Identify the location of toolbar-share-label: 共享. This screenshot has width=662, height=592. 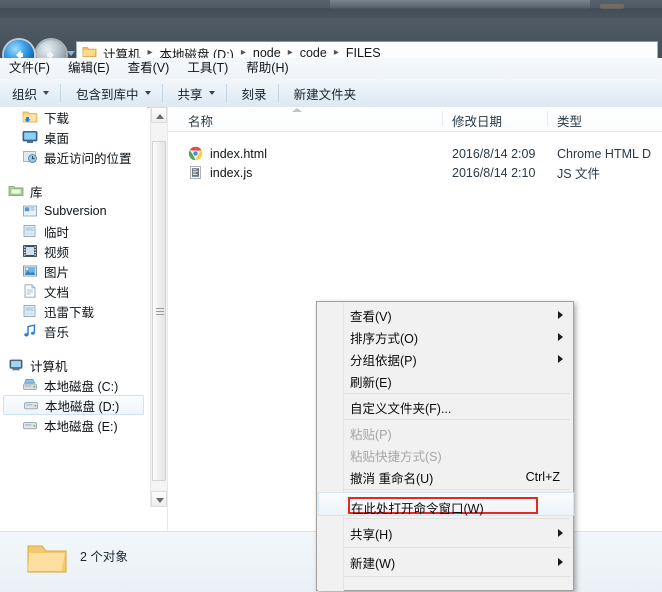
(190, 94).